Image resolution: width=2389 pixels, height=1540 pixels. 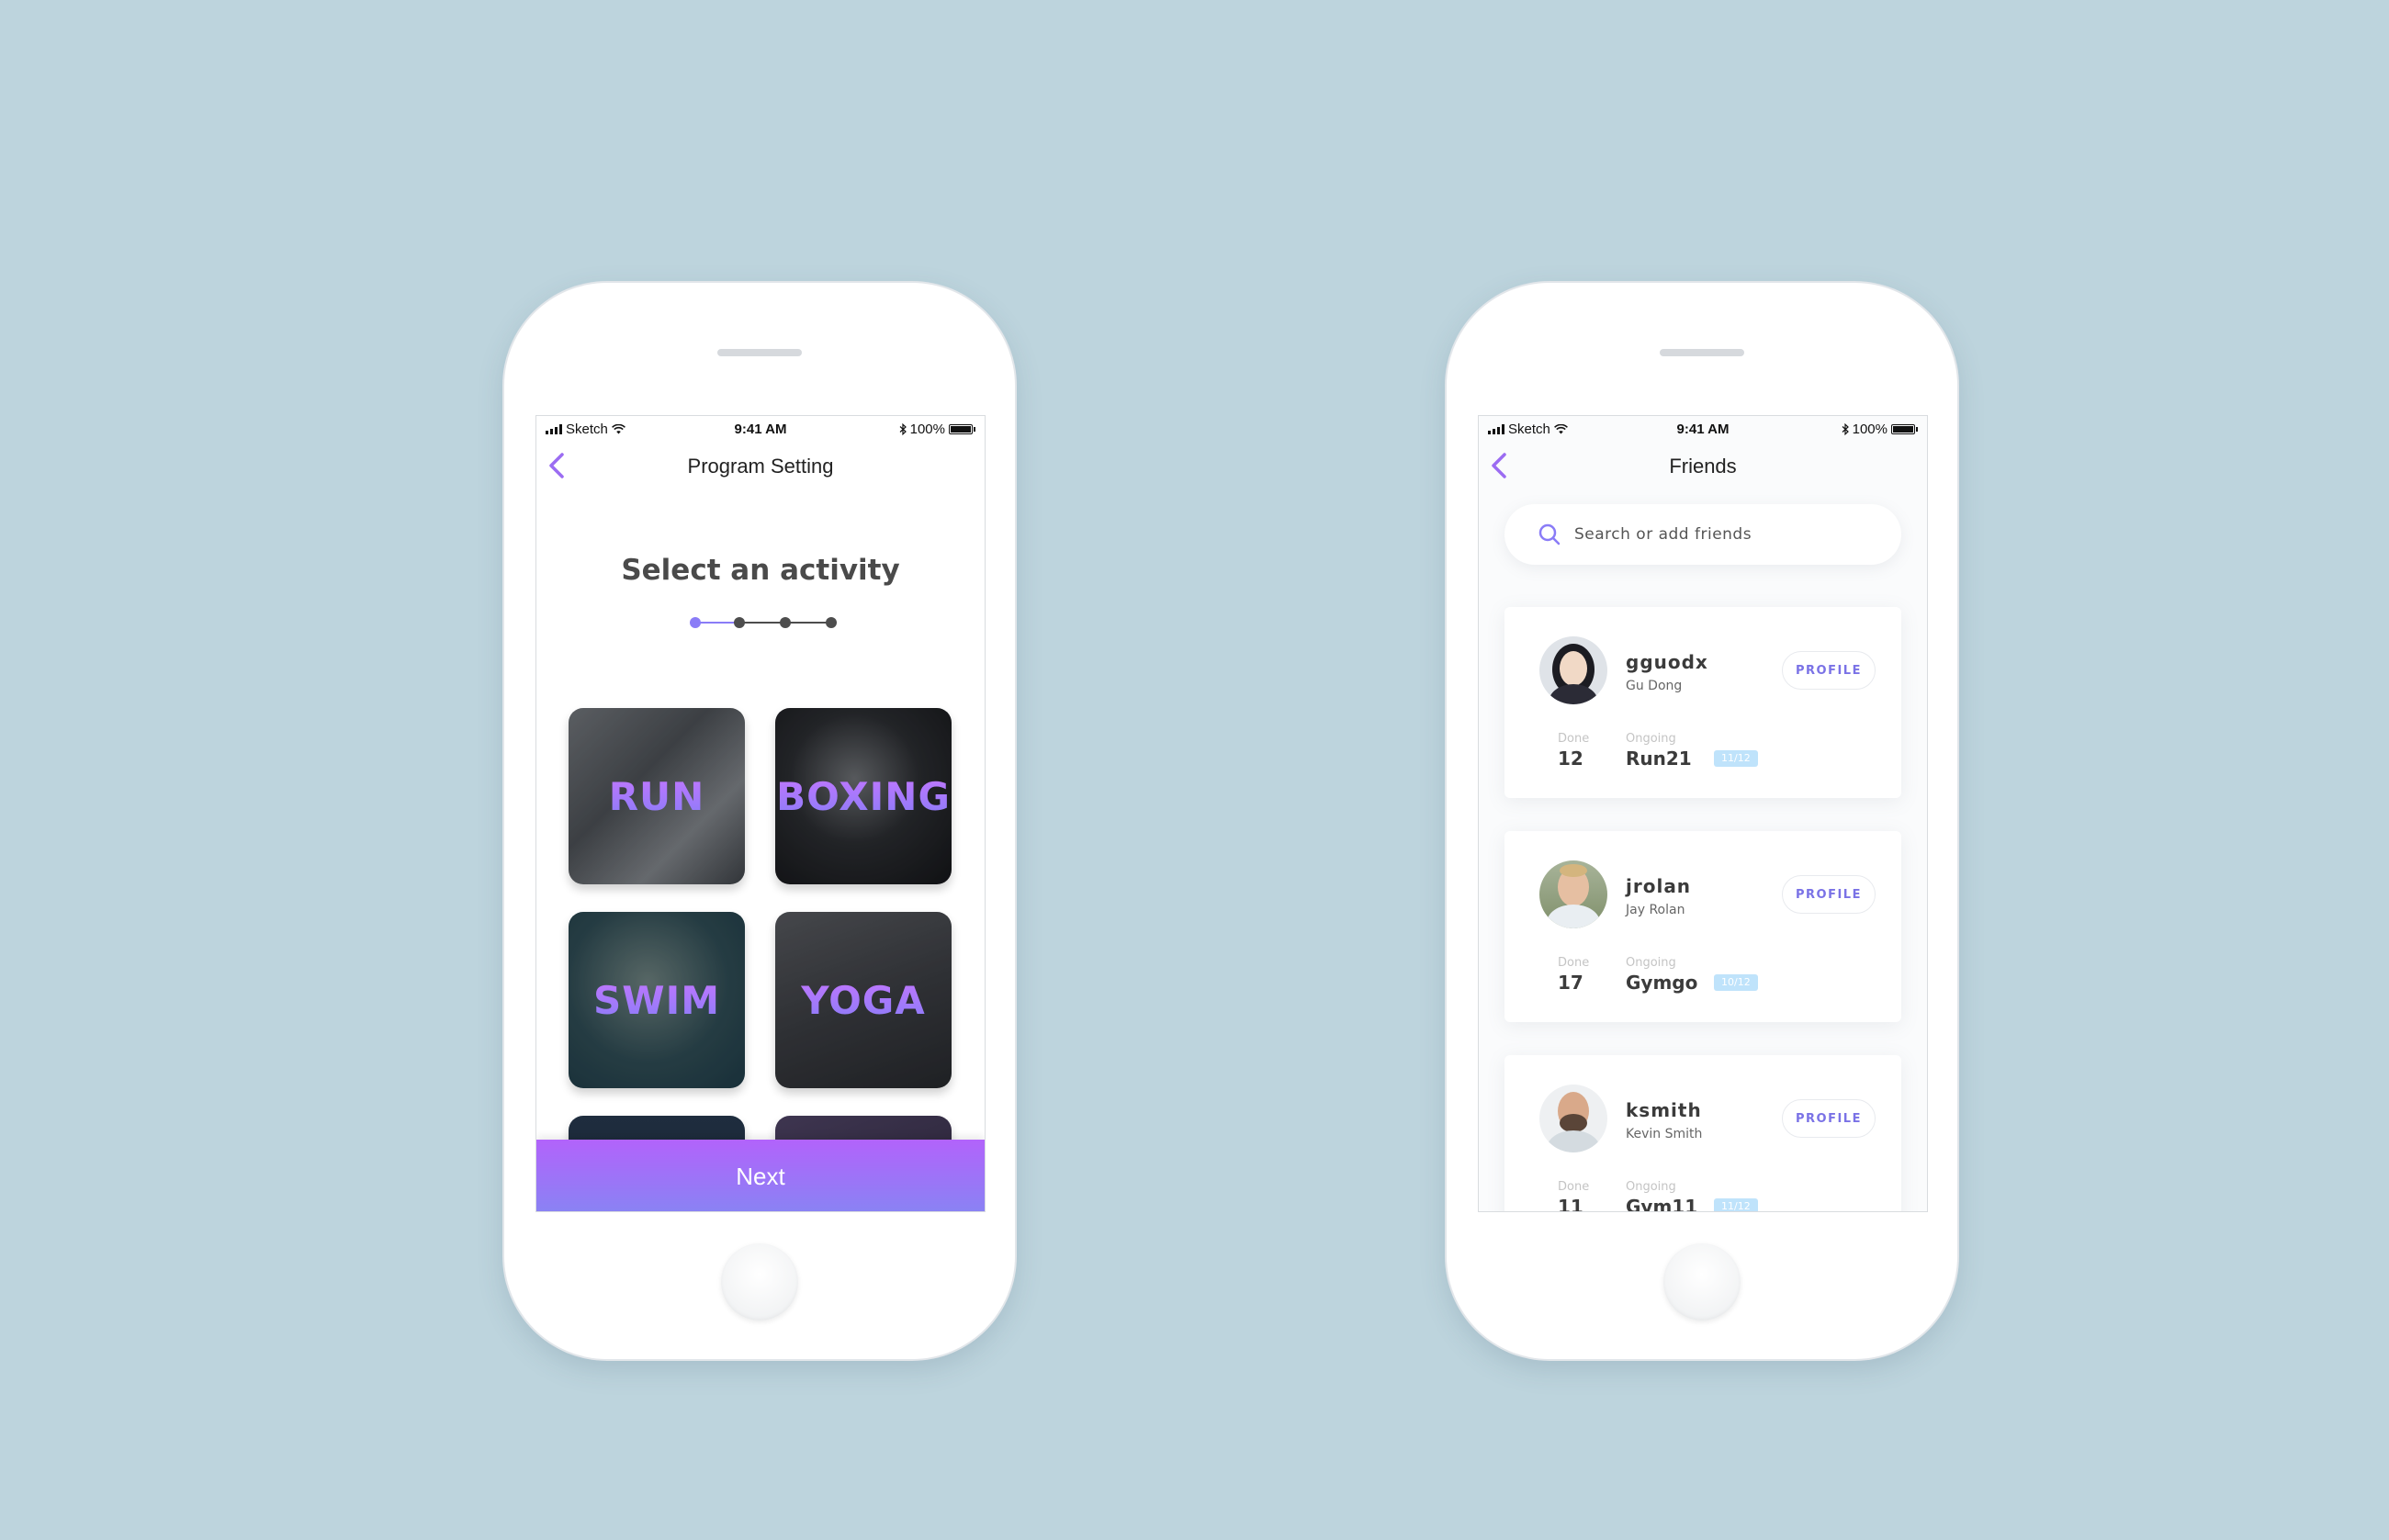 What do you see at coordinates (761, 1175) in the screenshot?
I see `next-button: Next` at bounding box center [761, 1175].